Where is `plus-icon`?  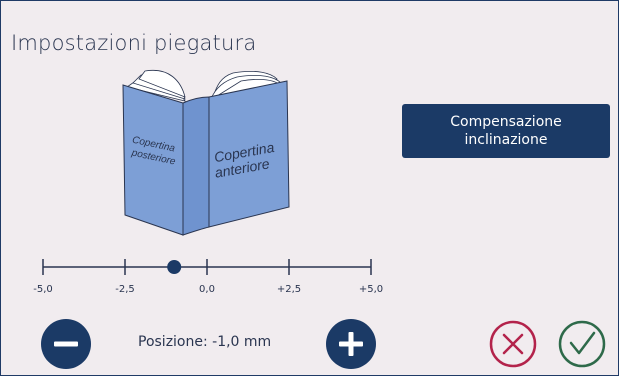
plus-icon is located at coordinates (351, 344).